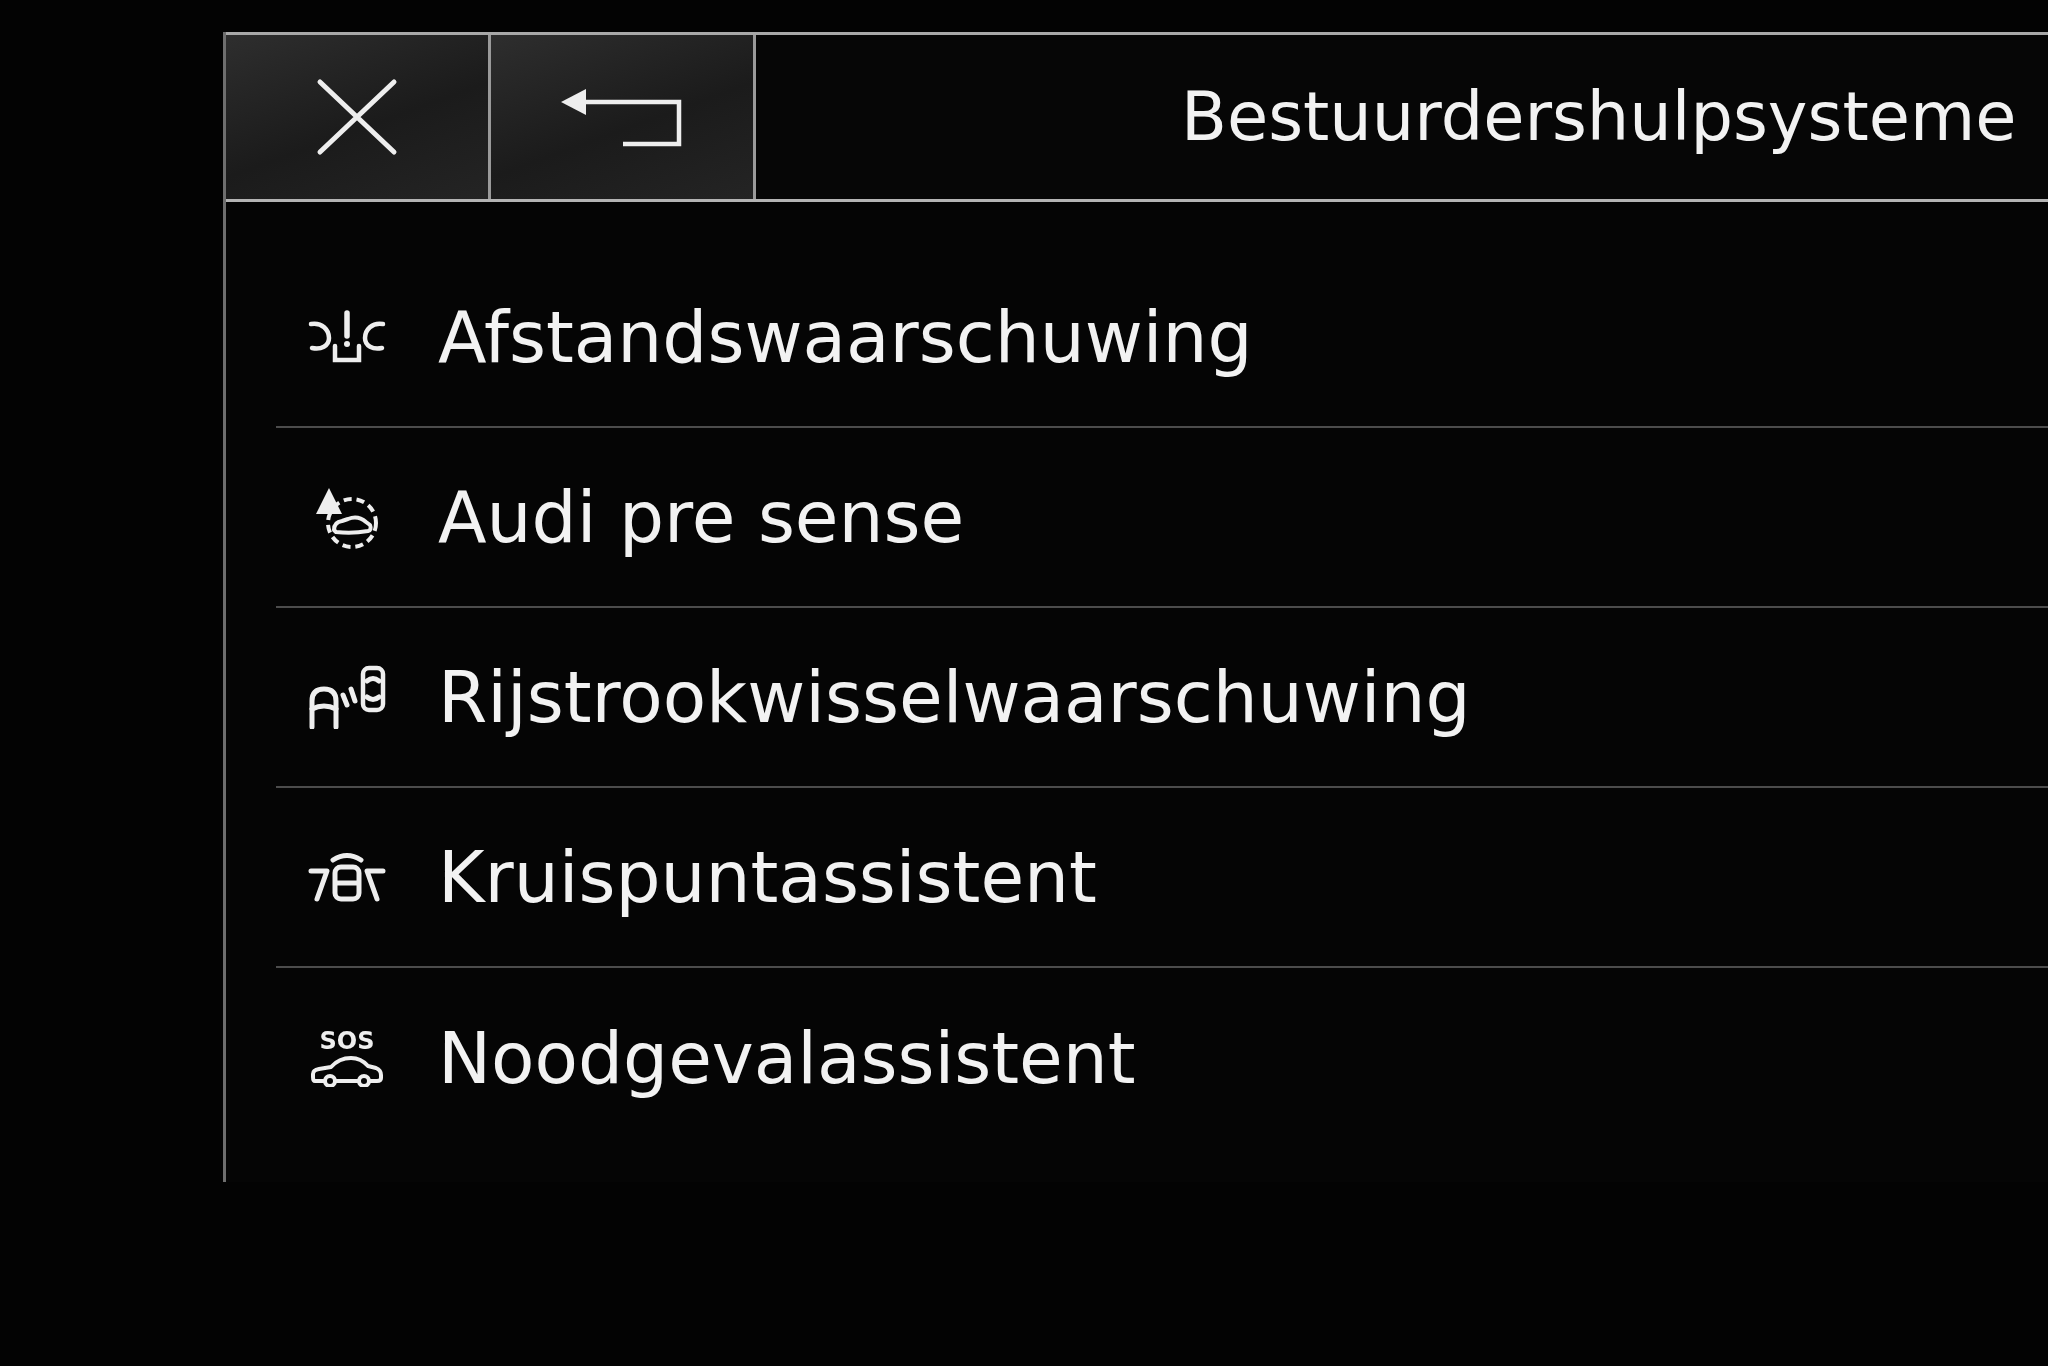 This screenshot has width=2048, height=1366. I want to click on back-button, so click(623, 117).